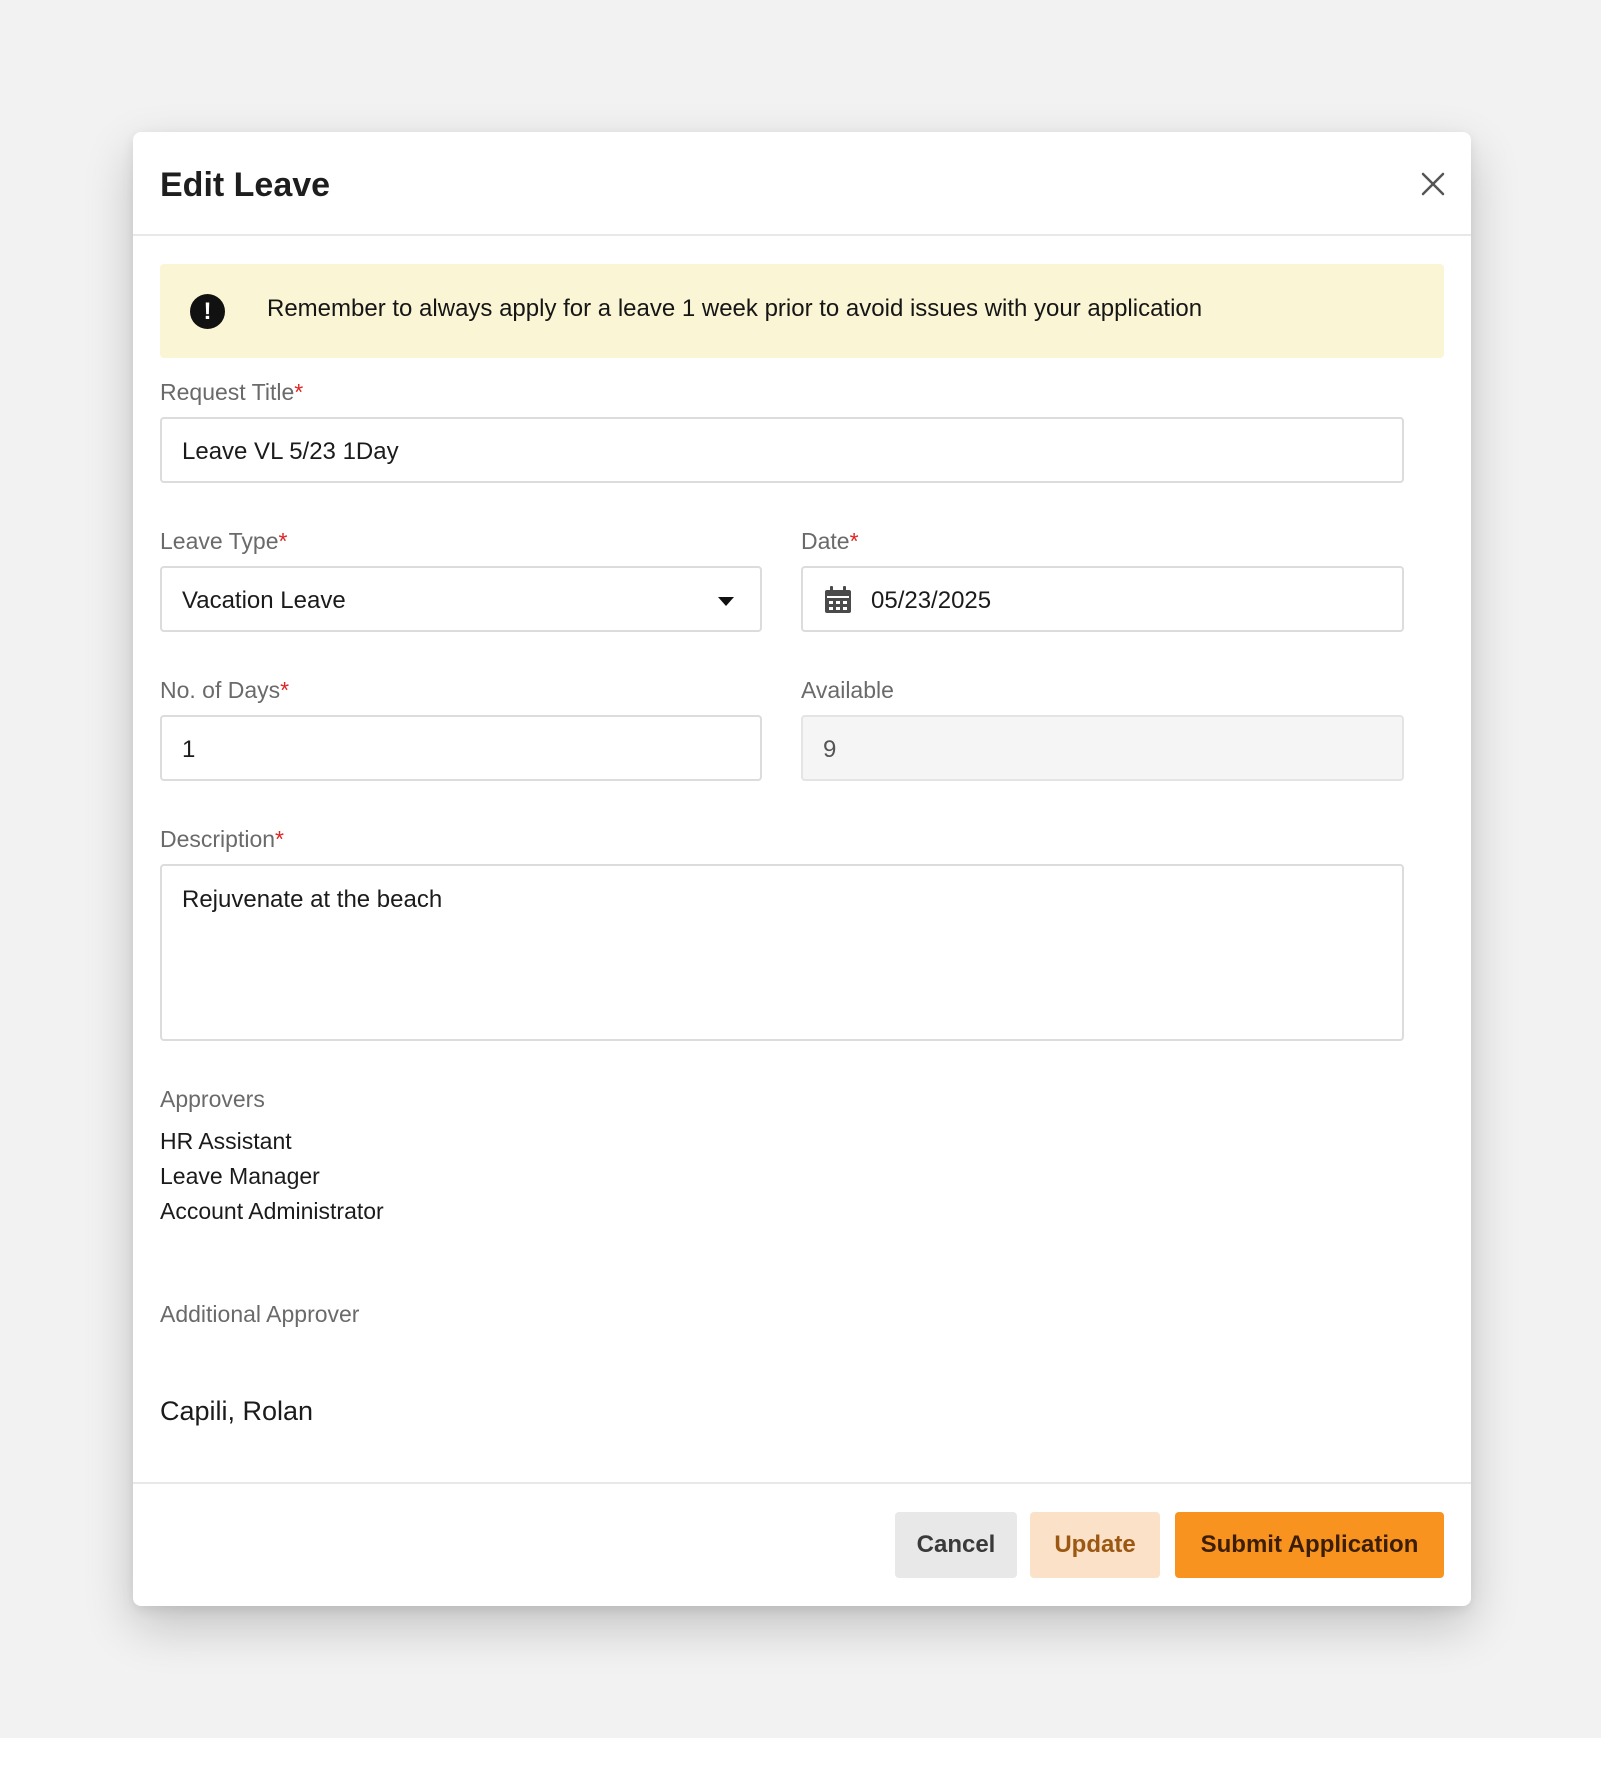 This screenshot has height=1776, width=1601. What do you see at coordinates (838, 600) in the screenshot?
I see `calendar-icon` at bounding box center [838, 600].